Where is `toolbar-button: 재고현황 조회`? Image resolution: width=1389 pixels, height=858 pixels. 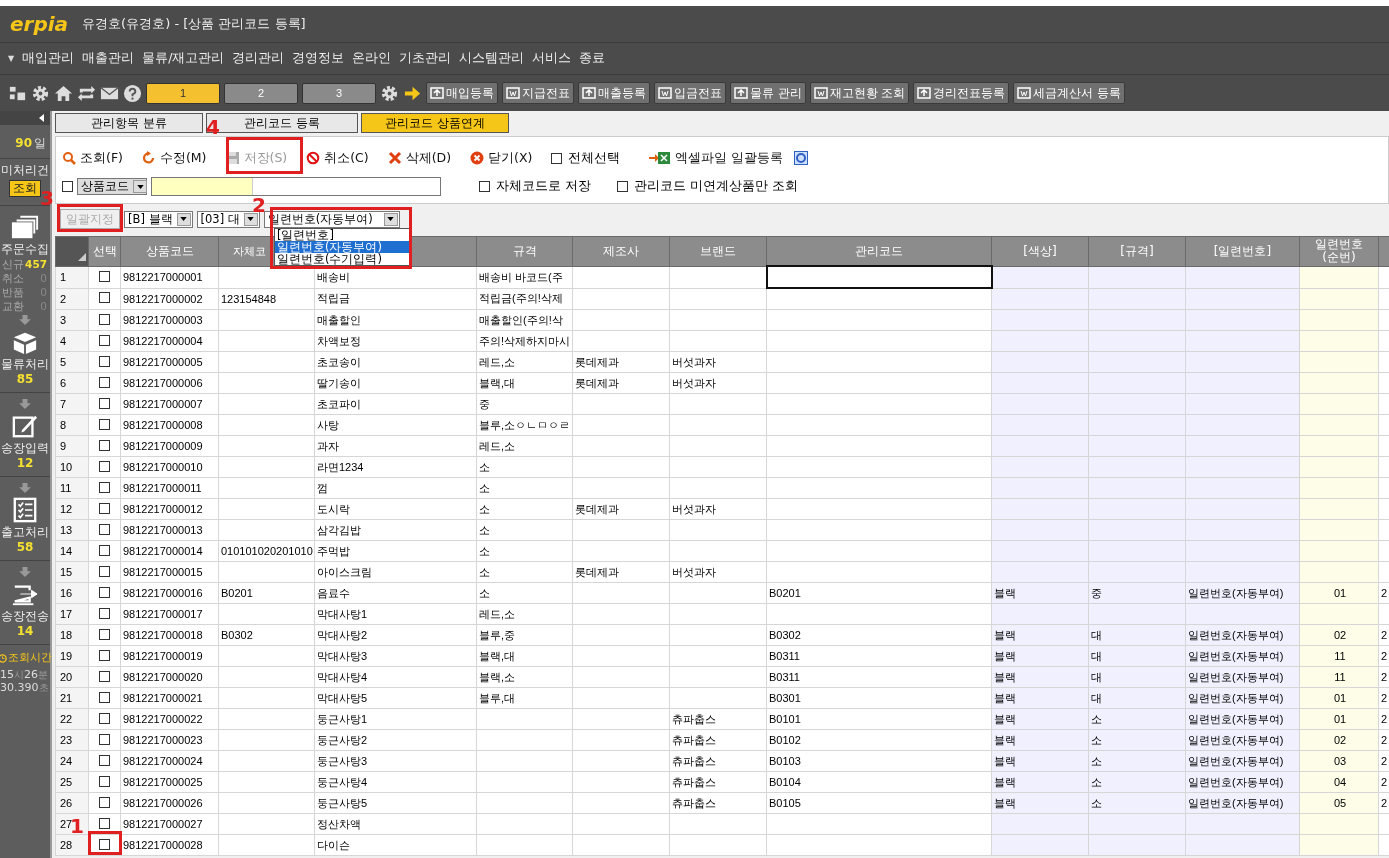
toolbar-button: 재고현황 조회 is located at coordinates (859, 93).